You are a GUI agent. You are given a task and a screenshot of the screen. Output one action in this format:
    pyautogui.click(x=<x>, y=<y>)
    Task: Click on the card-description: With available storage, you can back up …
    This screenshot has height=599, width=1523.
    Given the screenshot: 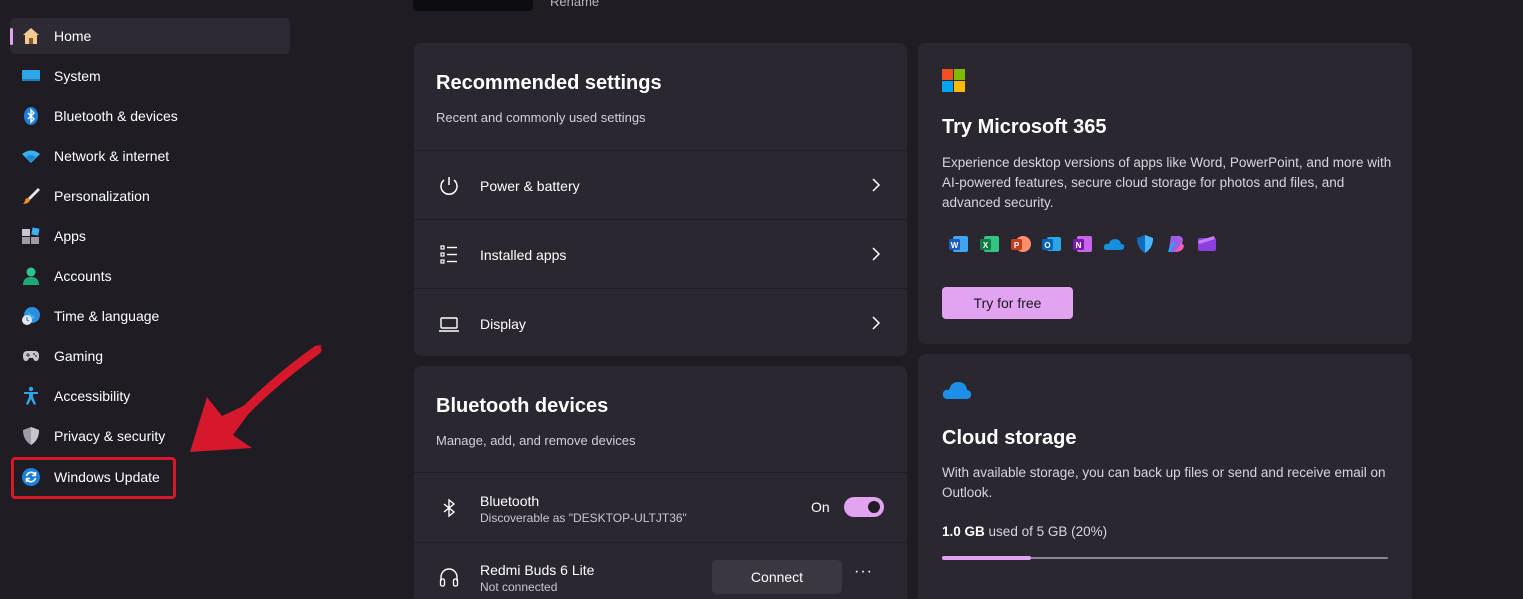 What is the action you would take?
    pyautogui.click(x=1164, y=482)
    